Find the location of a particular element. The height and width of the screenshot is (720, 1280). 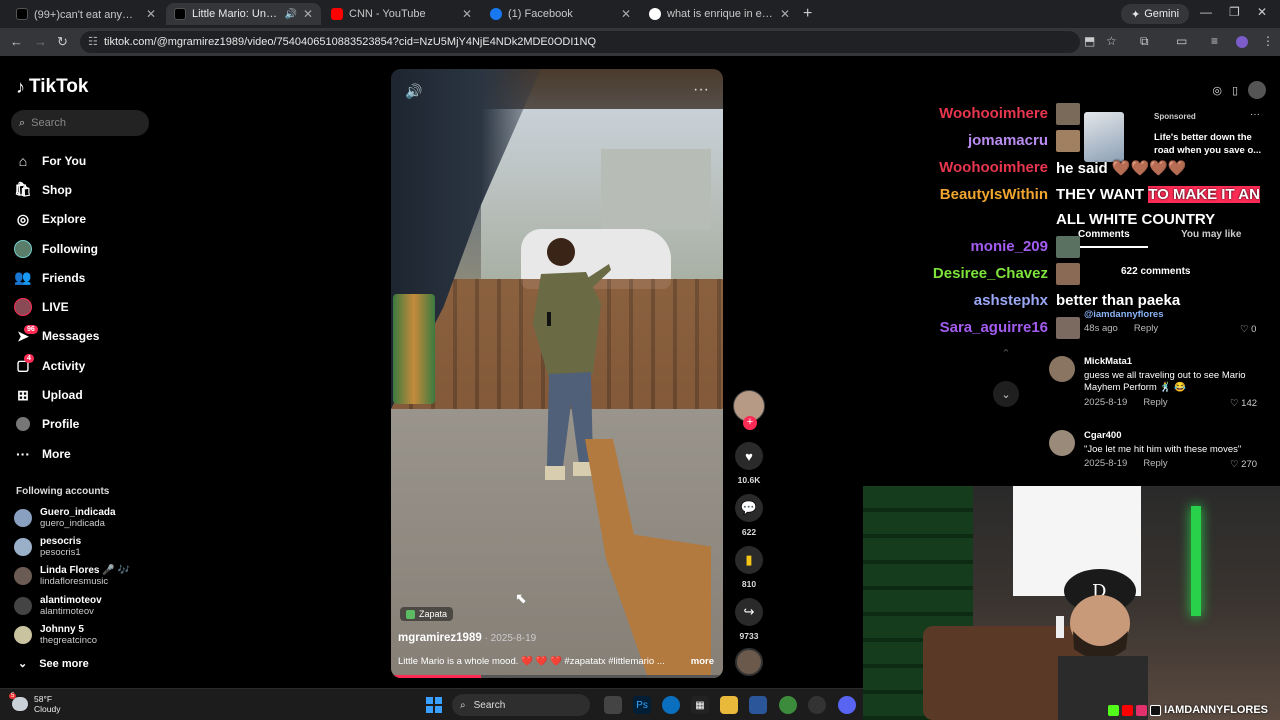

video-author: mgramirez1989 · 2025-8-19 is located at coordinates (467, 638).